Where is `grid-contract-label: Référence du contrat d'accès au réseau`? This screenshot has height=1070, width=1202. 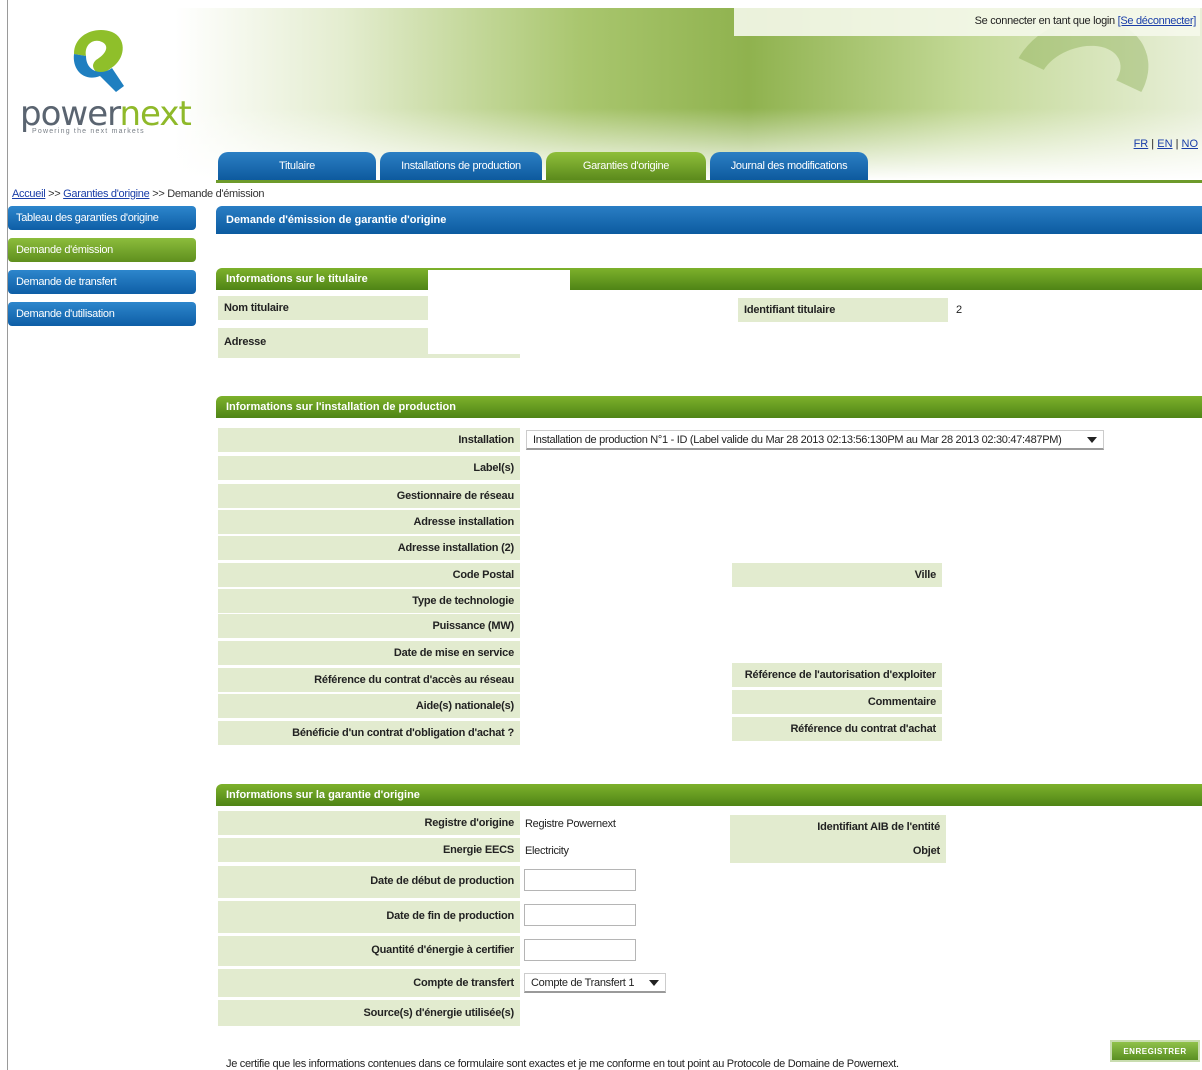 grid-contract-label: Référence du contrat d'accès au réseau is located at coordinates (369, 680).